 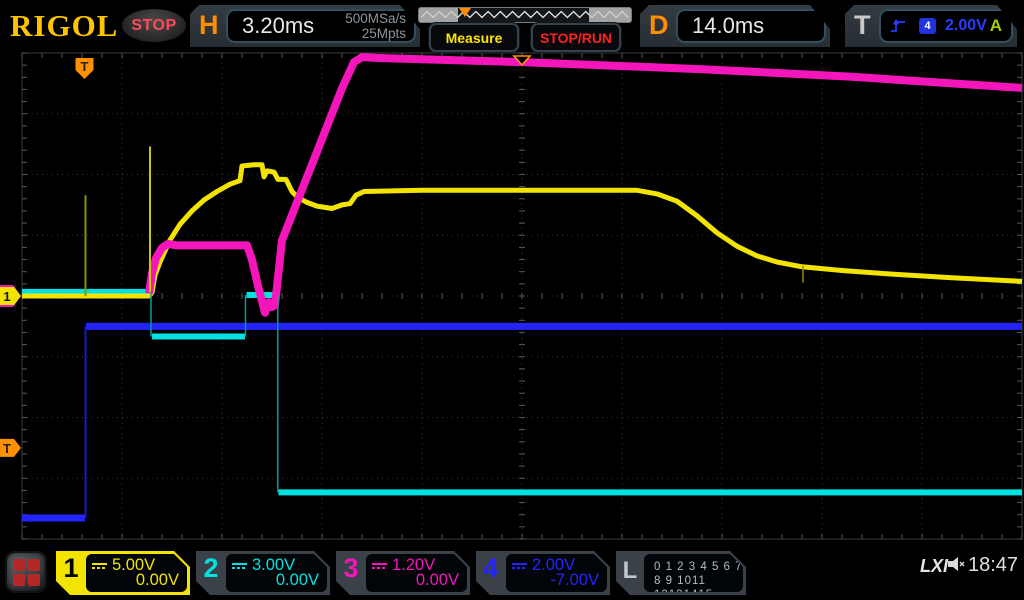 I want to click on trigger-panel: T 4 2.00V A, so click(x=931, y=26).